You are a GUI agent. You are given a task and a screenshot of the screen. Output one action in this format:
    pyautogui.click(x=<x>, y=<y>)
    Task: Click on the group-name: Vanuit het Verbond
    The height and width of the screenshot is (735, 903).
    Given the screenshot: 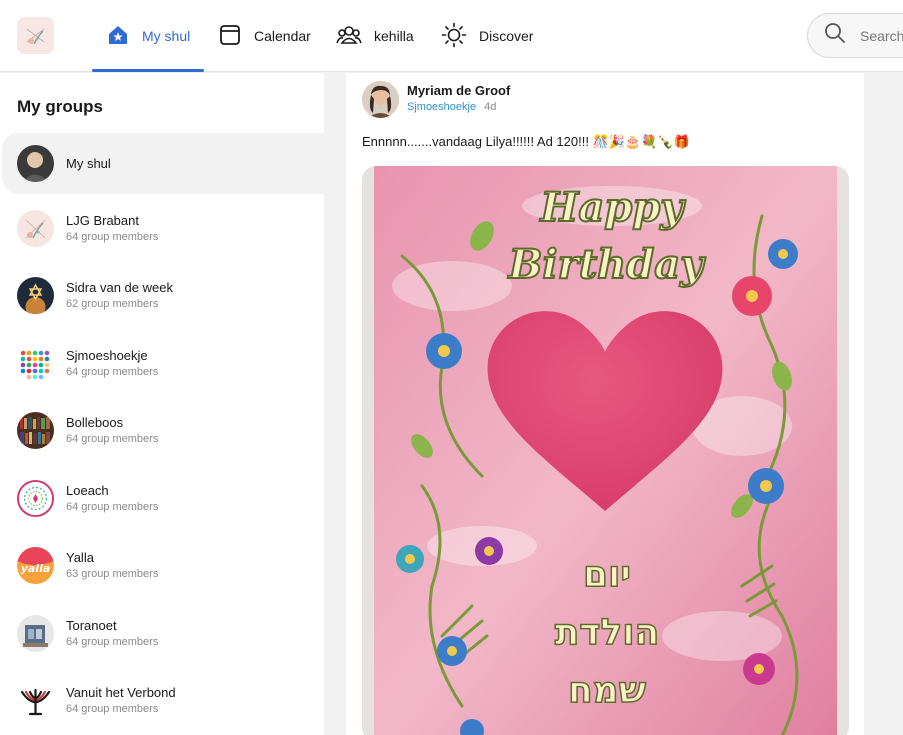 What is the action you would take?
    pyautogui.click(x=121, y=692)
    